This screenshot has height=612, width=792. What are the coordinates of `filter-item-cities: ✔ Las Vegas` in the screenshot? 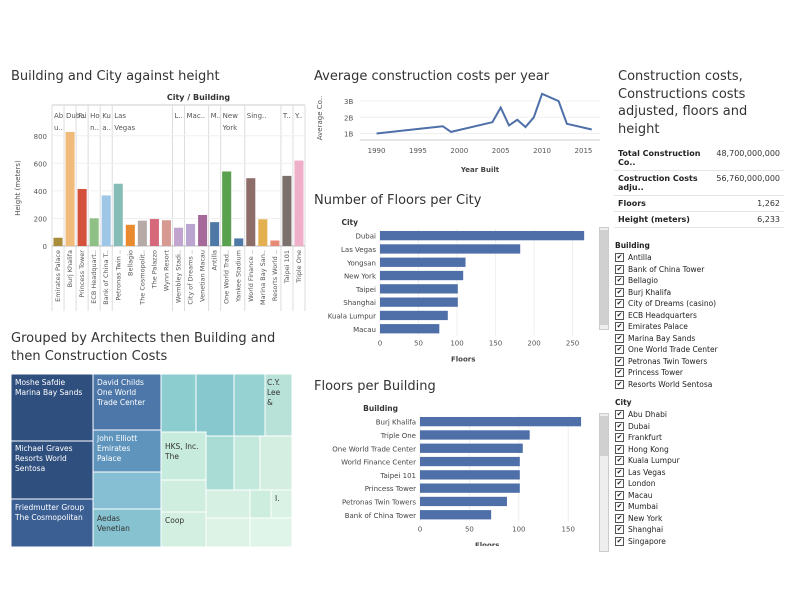 It's located at (700, 473).